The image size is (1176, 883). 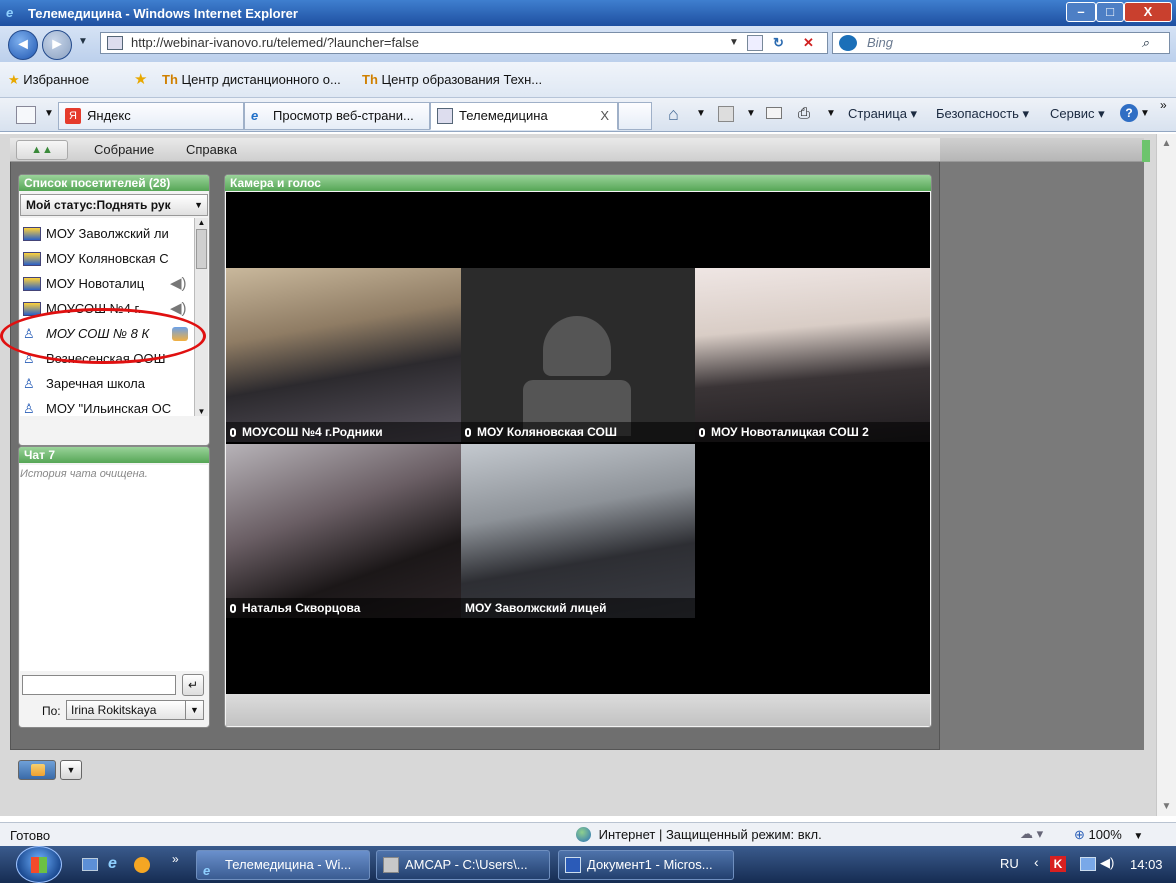 What do you see at coordinates (42, 150) in the screenshot?
I see `app-logo-icon: ▲▲` at bounding box center [42, 150].